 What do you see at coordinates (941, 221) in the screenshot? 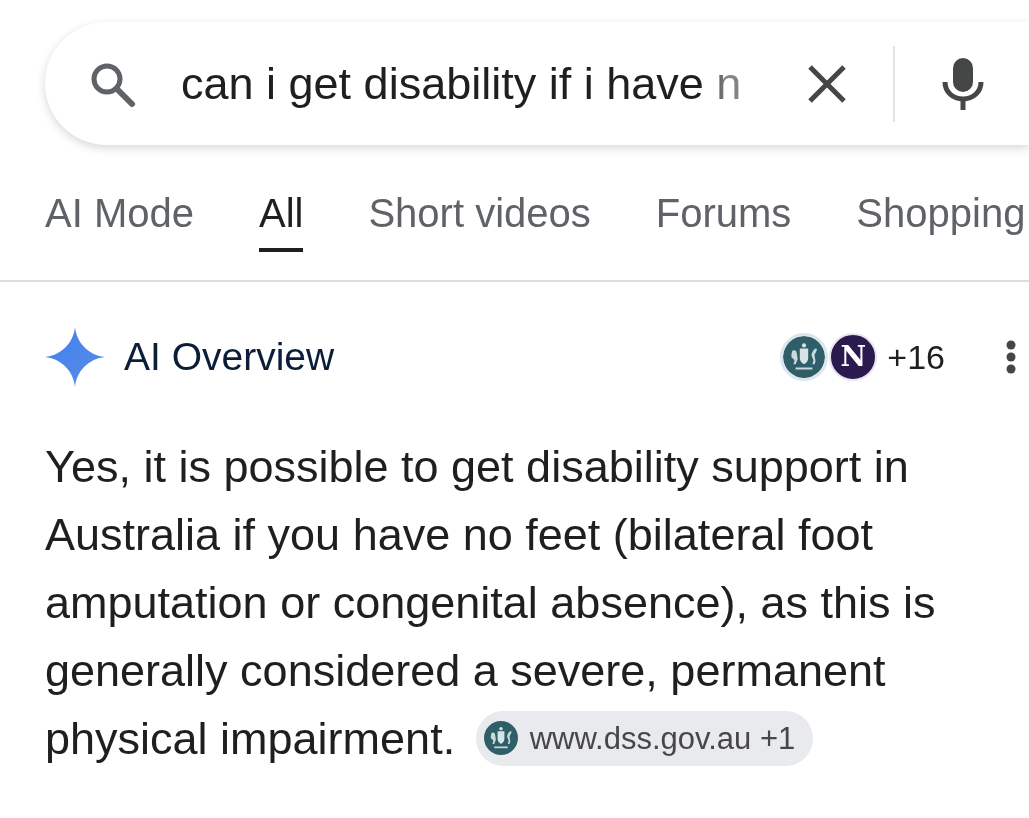
I see `tab: Shopping` at bounding box center [941, 221].